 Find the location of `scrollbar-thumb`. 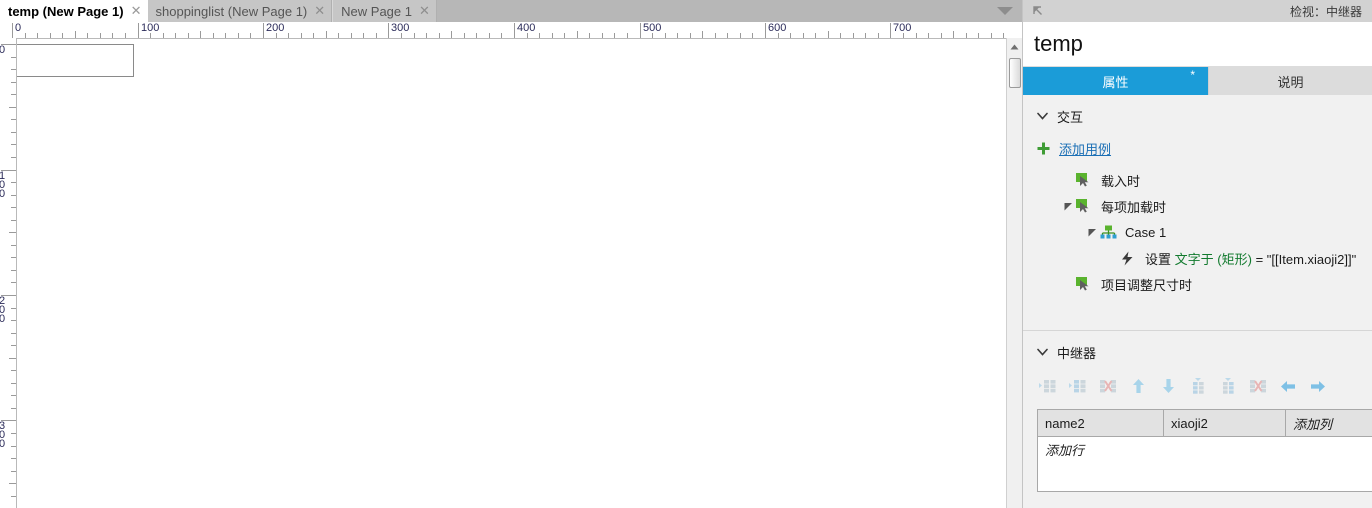

scrollbar-thumb is located at coordinates (1015, 73).